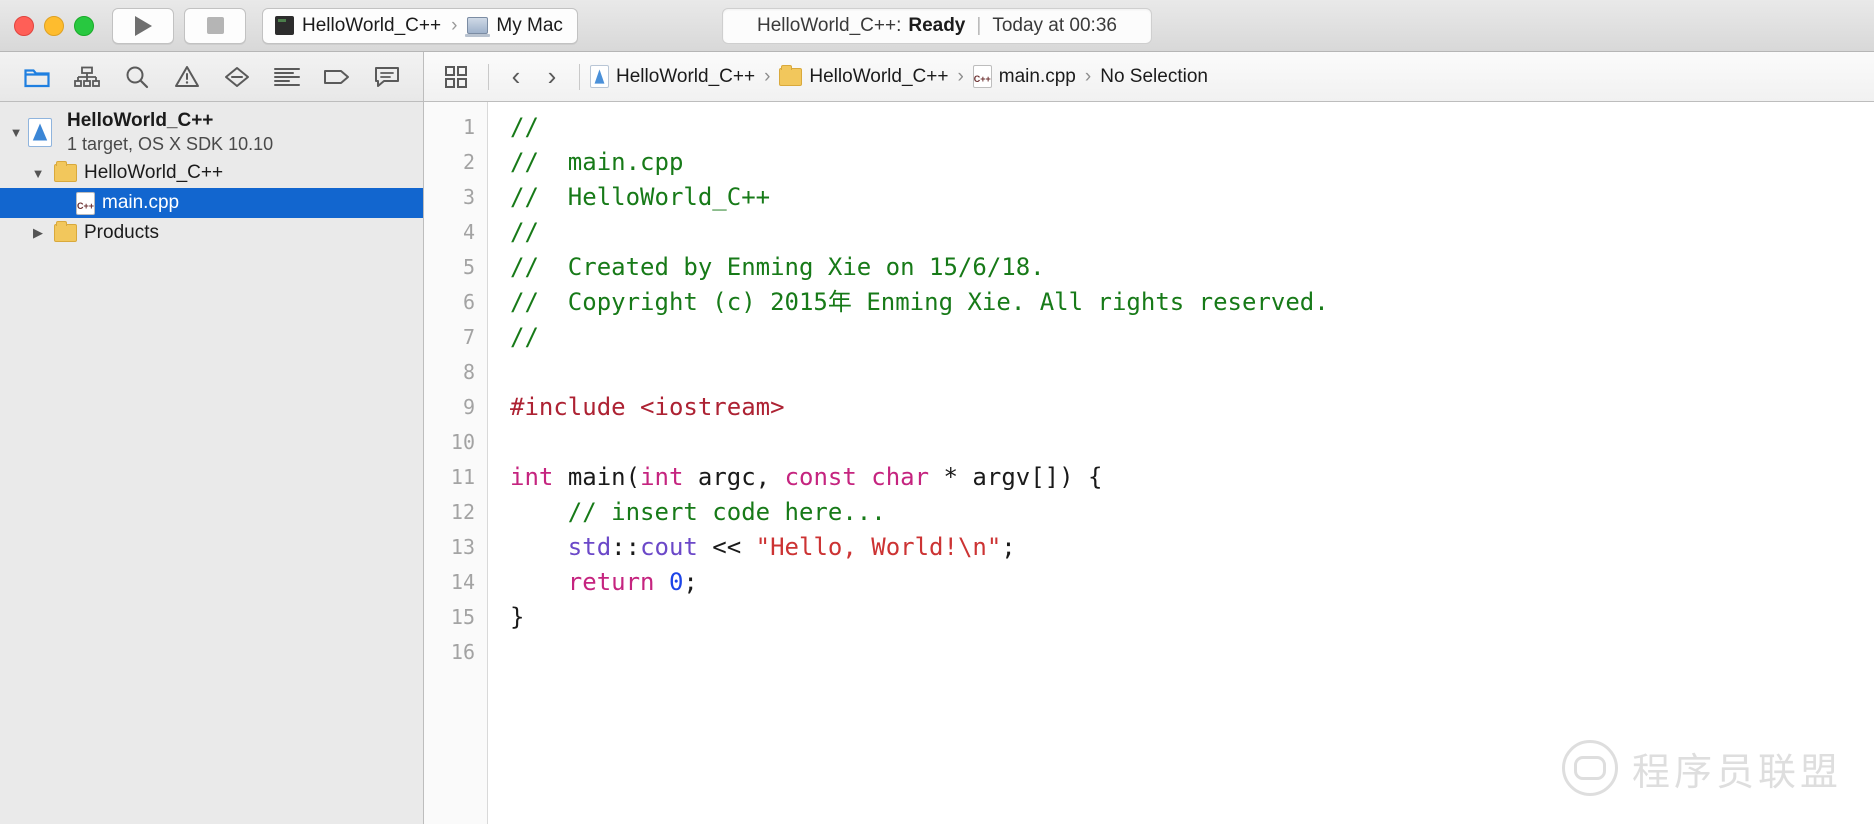  What do you see at coordinates (478, 27) in the screenshot?
I see `mac-icon` at bounding box center [478, 27].